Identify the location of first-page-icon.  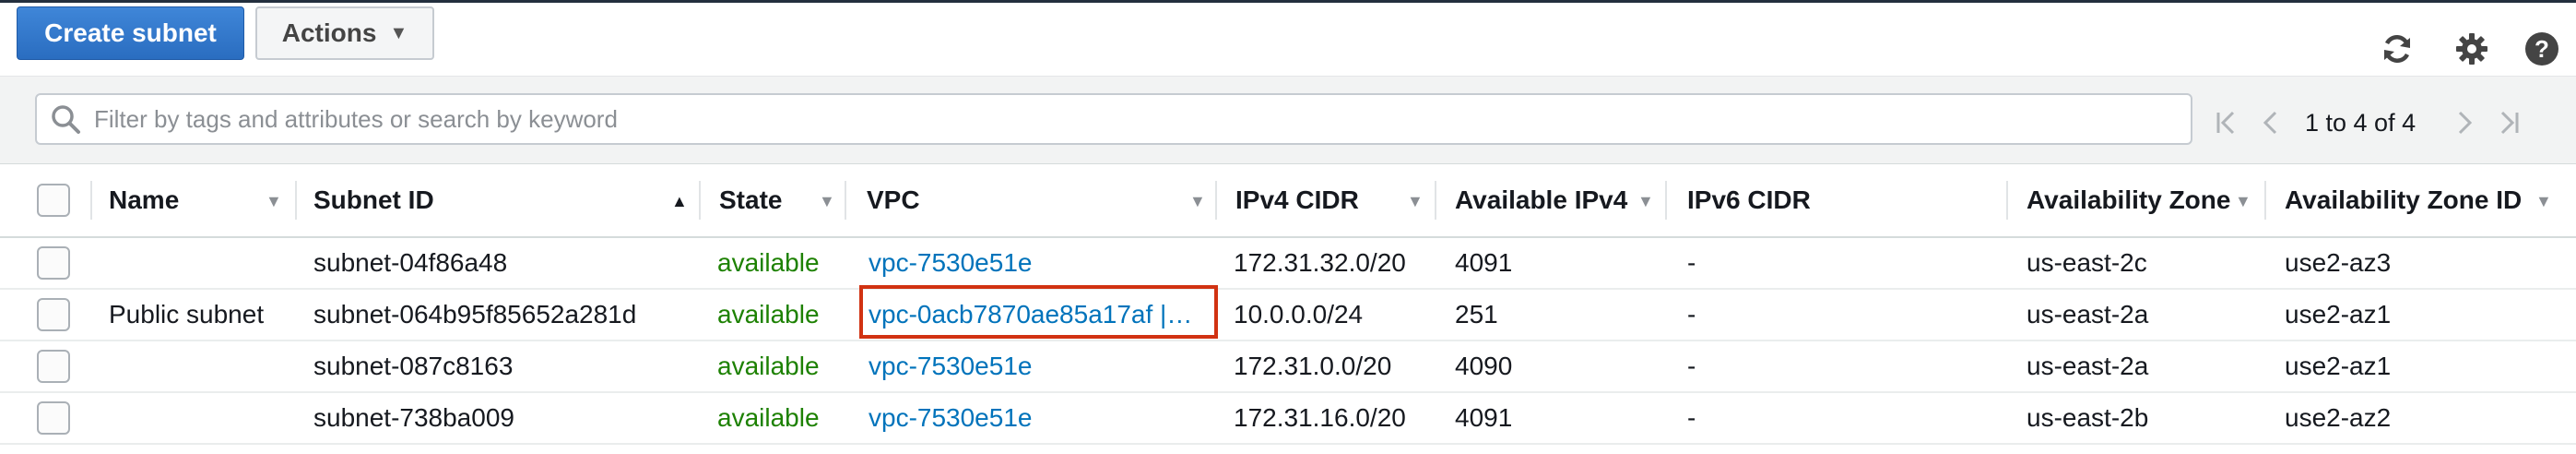
(2225, 122).